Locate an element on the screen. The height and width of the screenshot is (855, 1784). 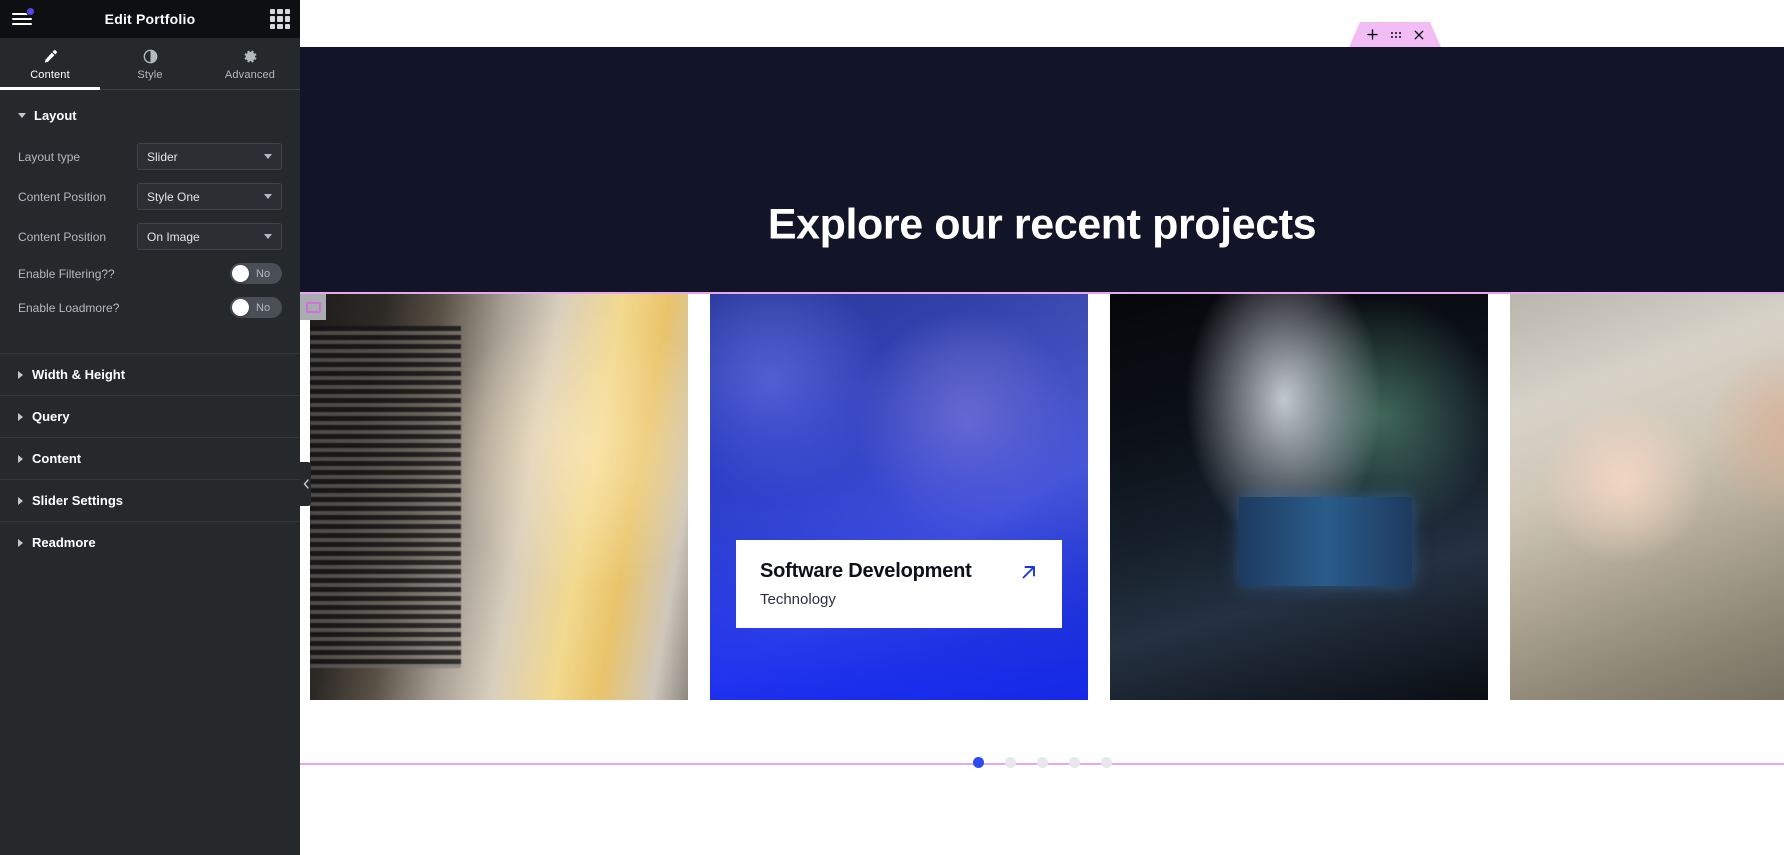
pencil-icon is located at coordinates (50, 56).